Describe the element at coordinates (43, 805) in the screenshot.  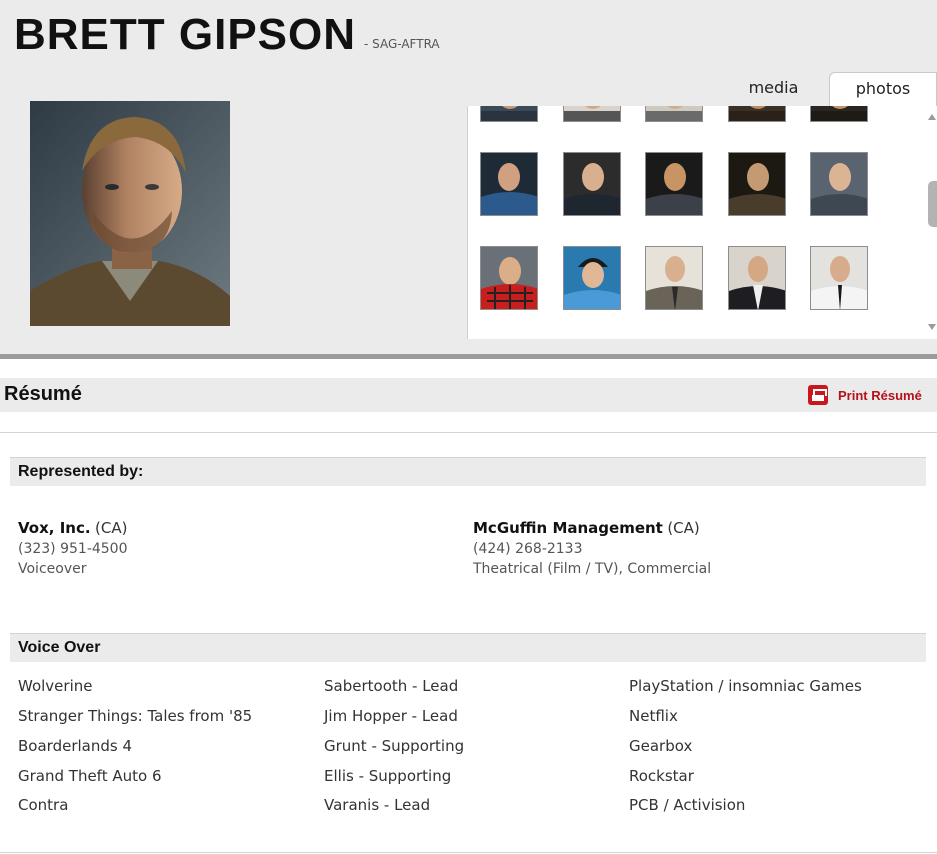
I see `credit-project: Contra` at that location.